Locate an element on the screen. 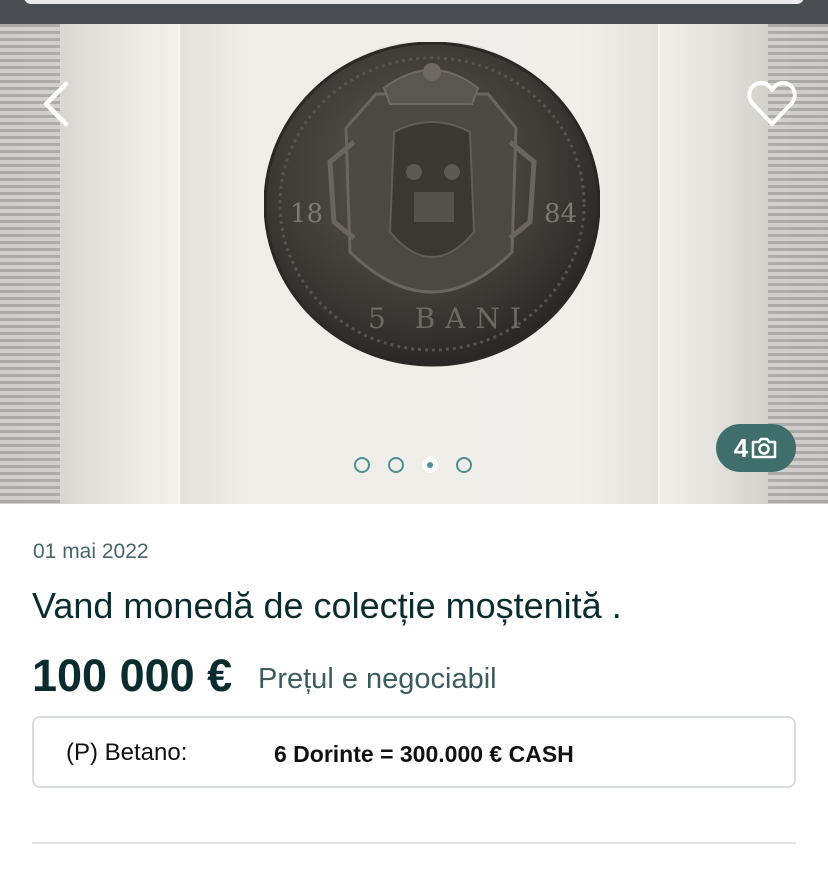  background-card-left is located at coordinates (120, 264).